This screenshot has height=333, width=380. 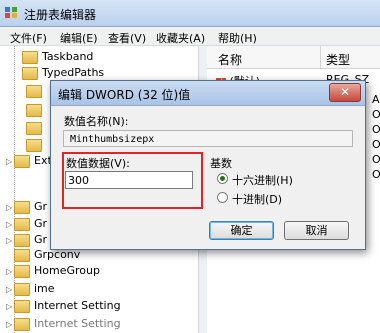 What do you see at coordinates (96, 121) in the screenshot?
I see `value-name-label: 数值名称(N):` at bounding box center [96, 121].